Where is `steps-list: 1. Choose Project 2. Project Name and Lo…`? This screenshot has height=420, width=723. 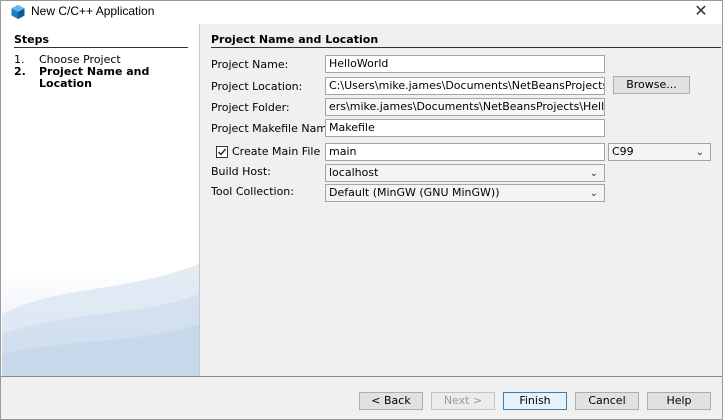
steps-list: 1. Choose Project 2. Project Name and Lo… is located at coordinates (104, 72).